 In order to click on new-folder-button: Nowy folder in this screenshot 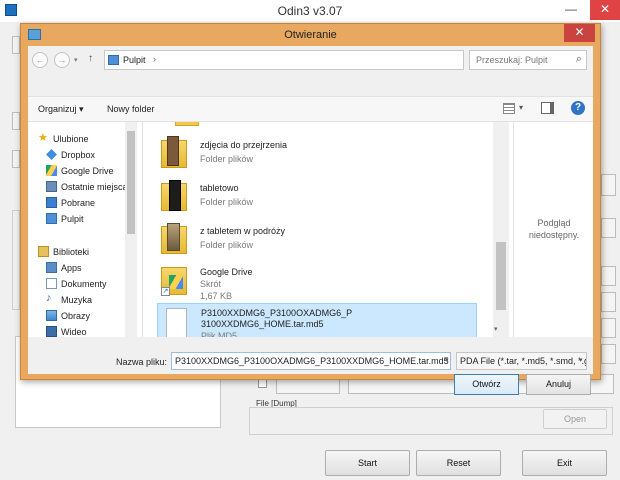, I will do `click(131, 109)`.